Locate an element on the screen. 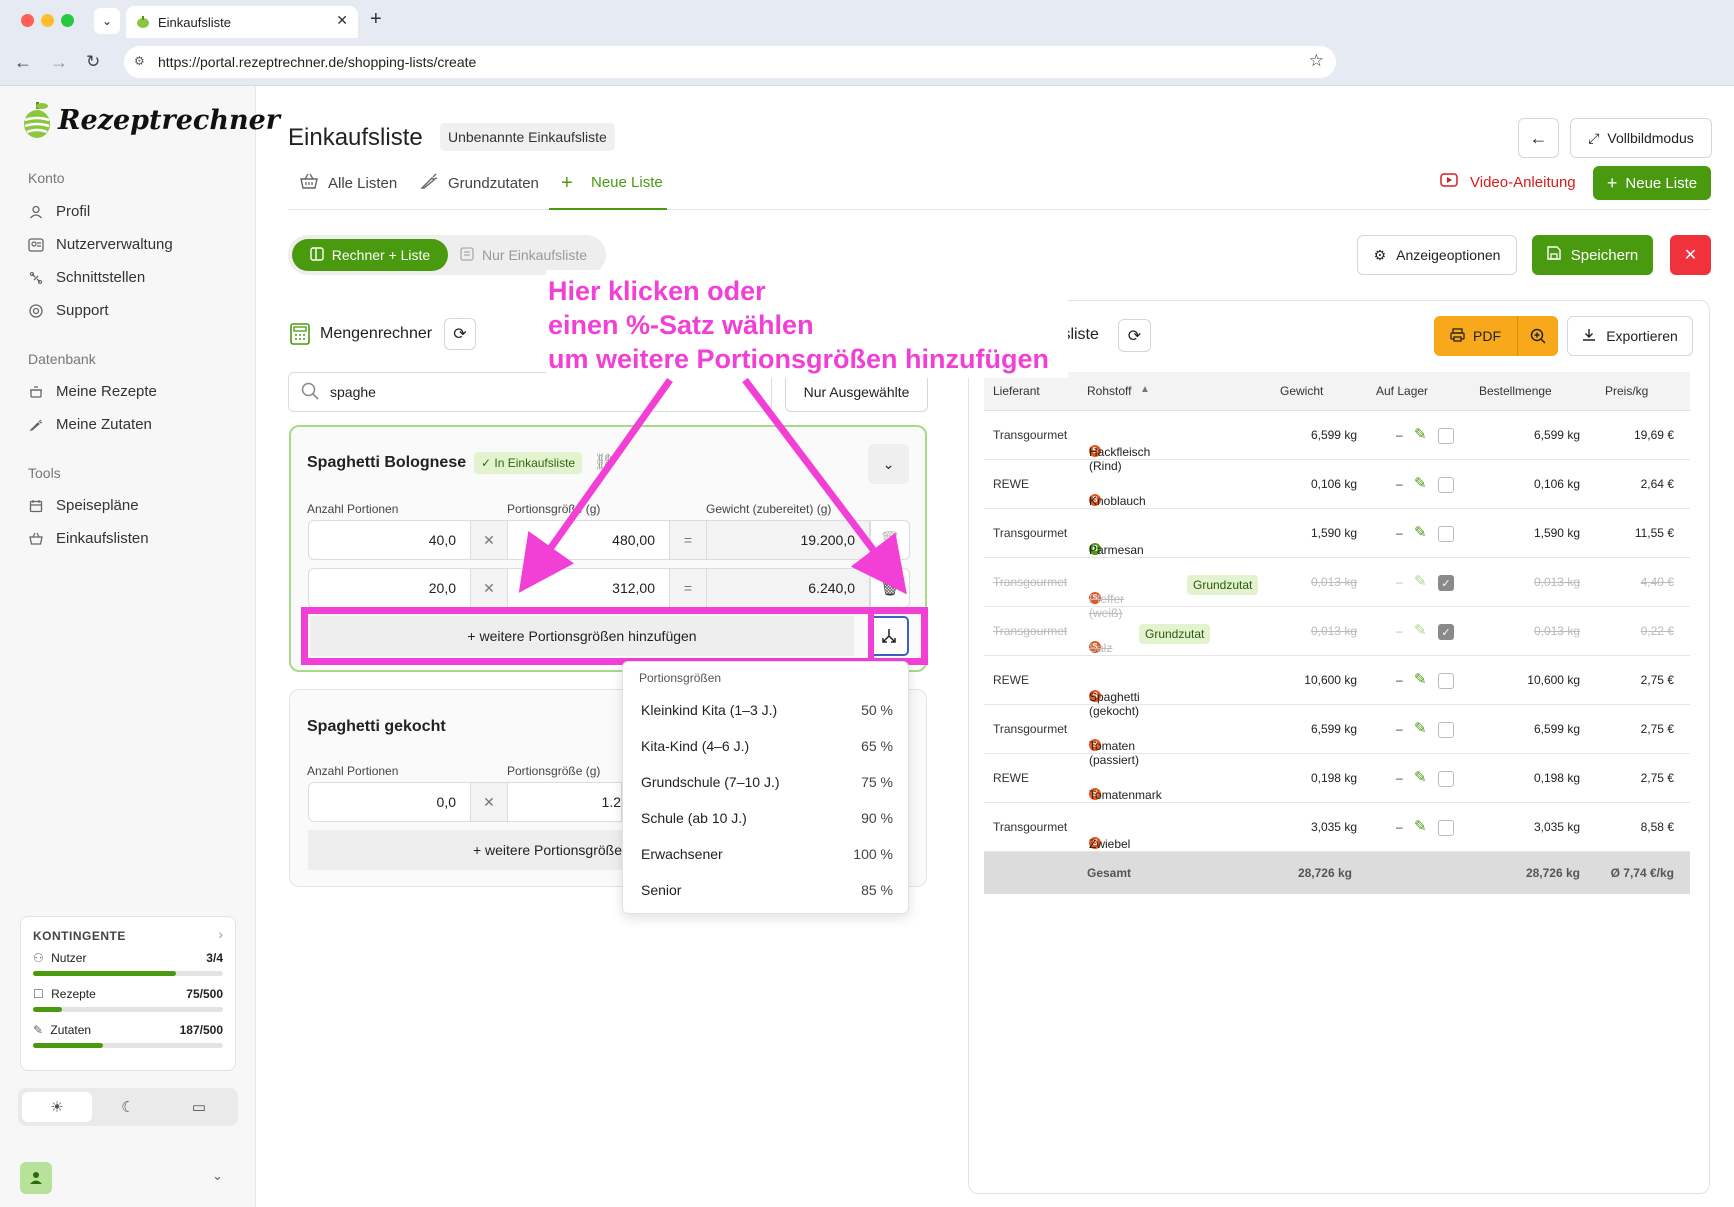 This screenshot has height=1207, width=1734. site-settings-icon: ⚙ is located at coordinates (139, 61).